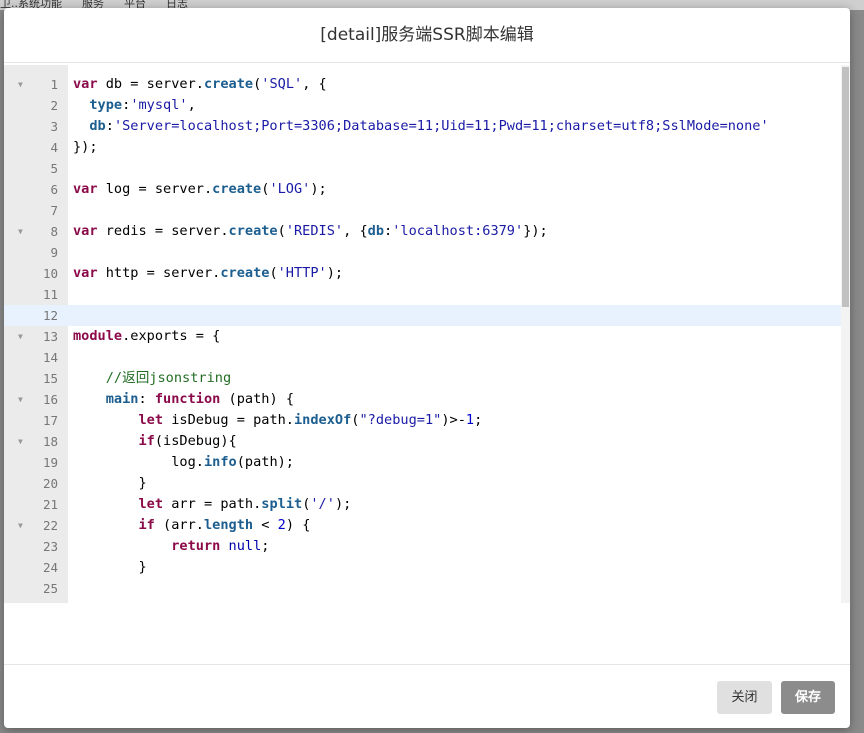 Image resolution: width=864 pixels, height=733 pixels. What do you see at coordinates (54, 189) in the screenshot?
I see `line-number: 6` at bounding box center [54, 189].